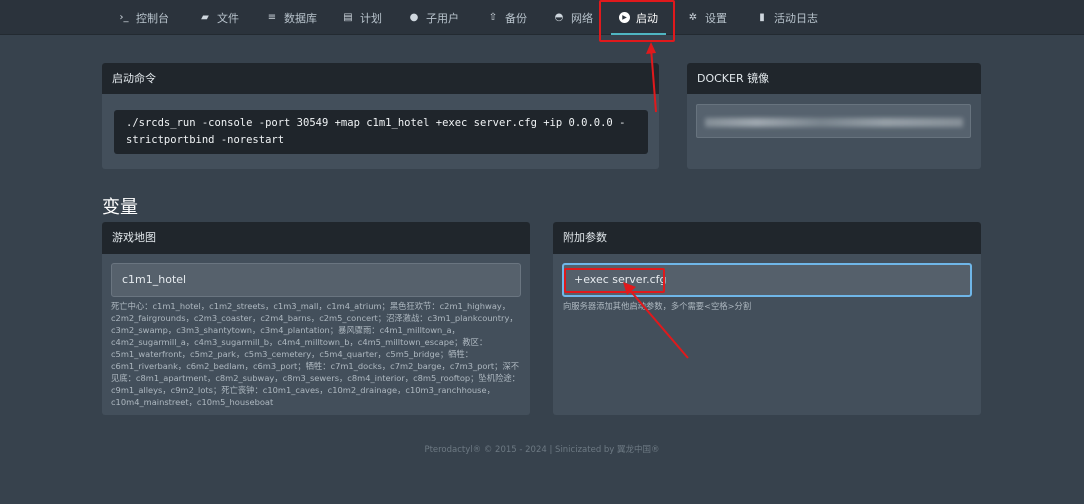  Describe the element at coordinates (693, 17) in the screenshot. I see `cogs-icon: ✲` at that location.